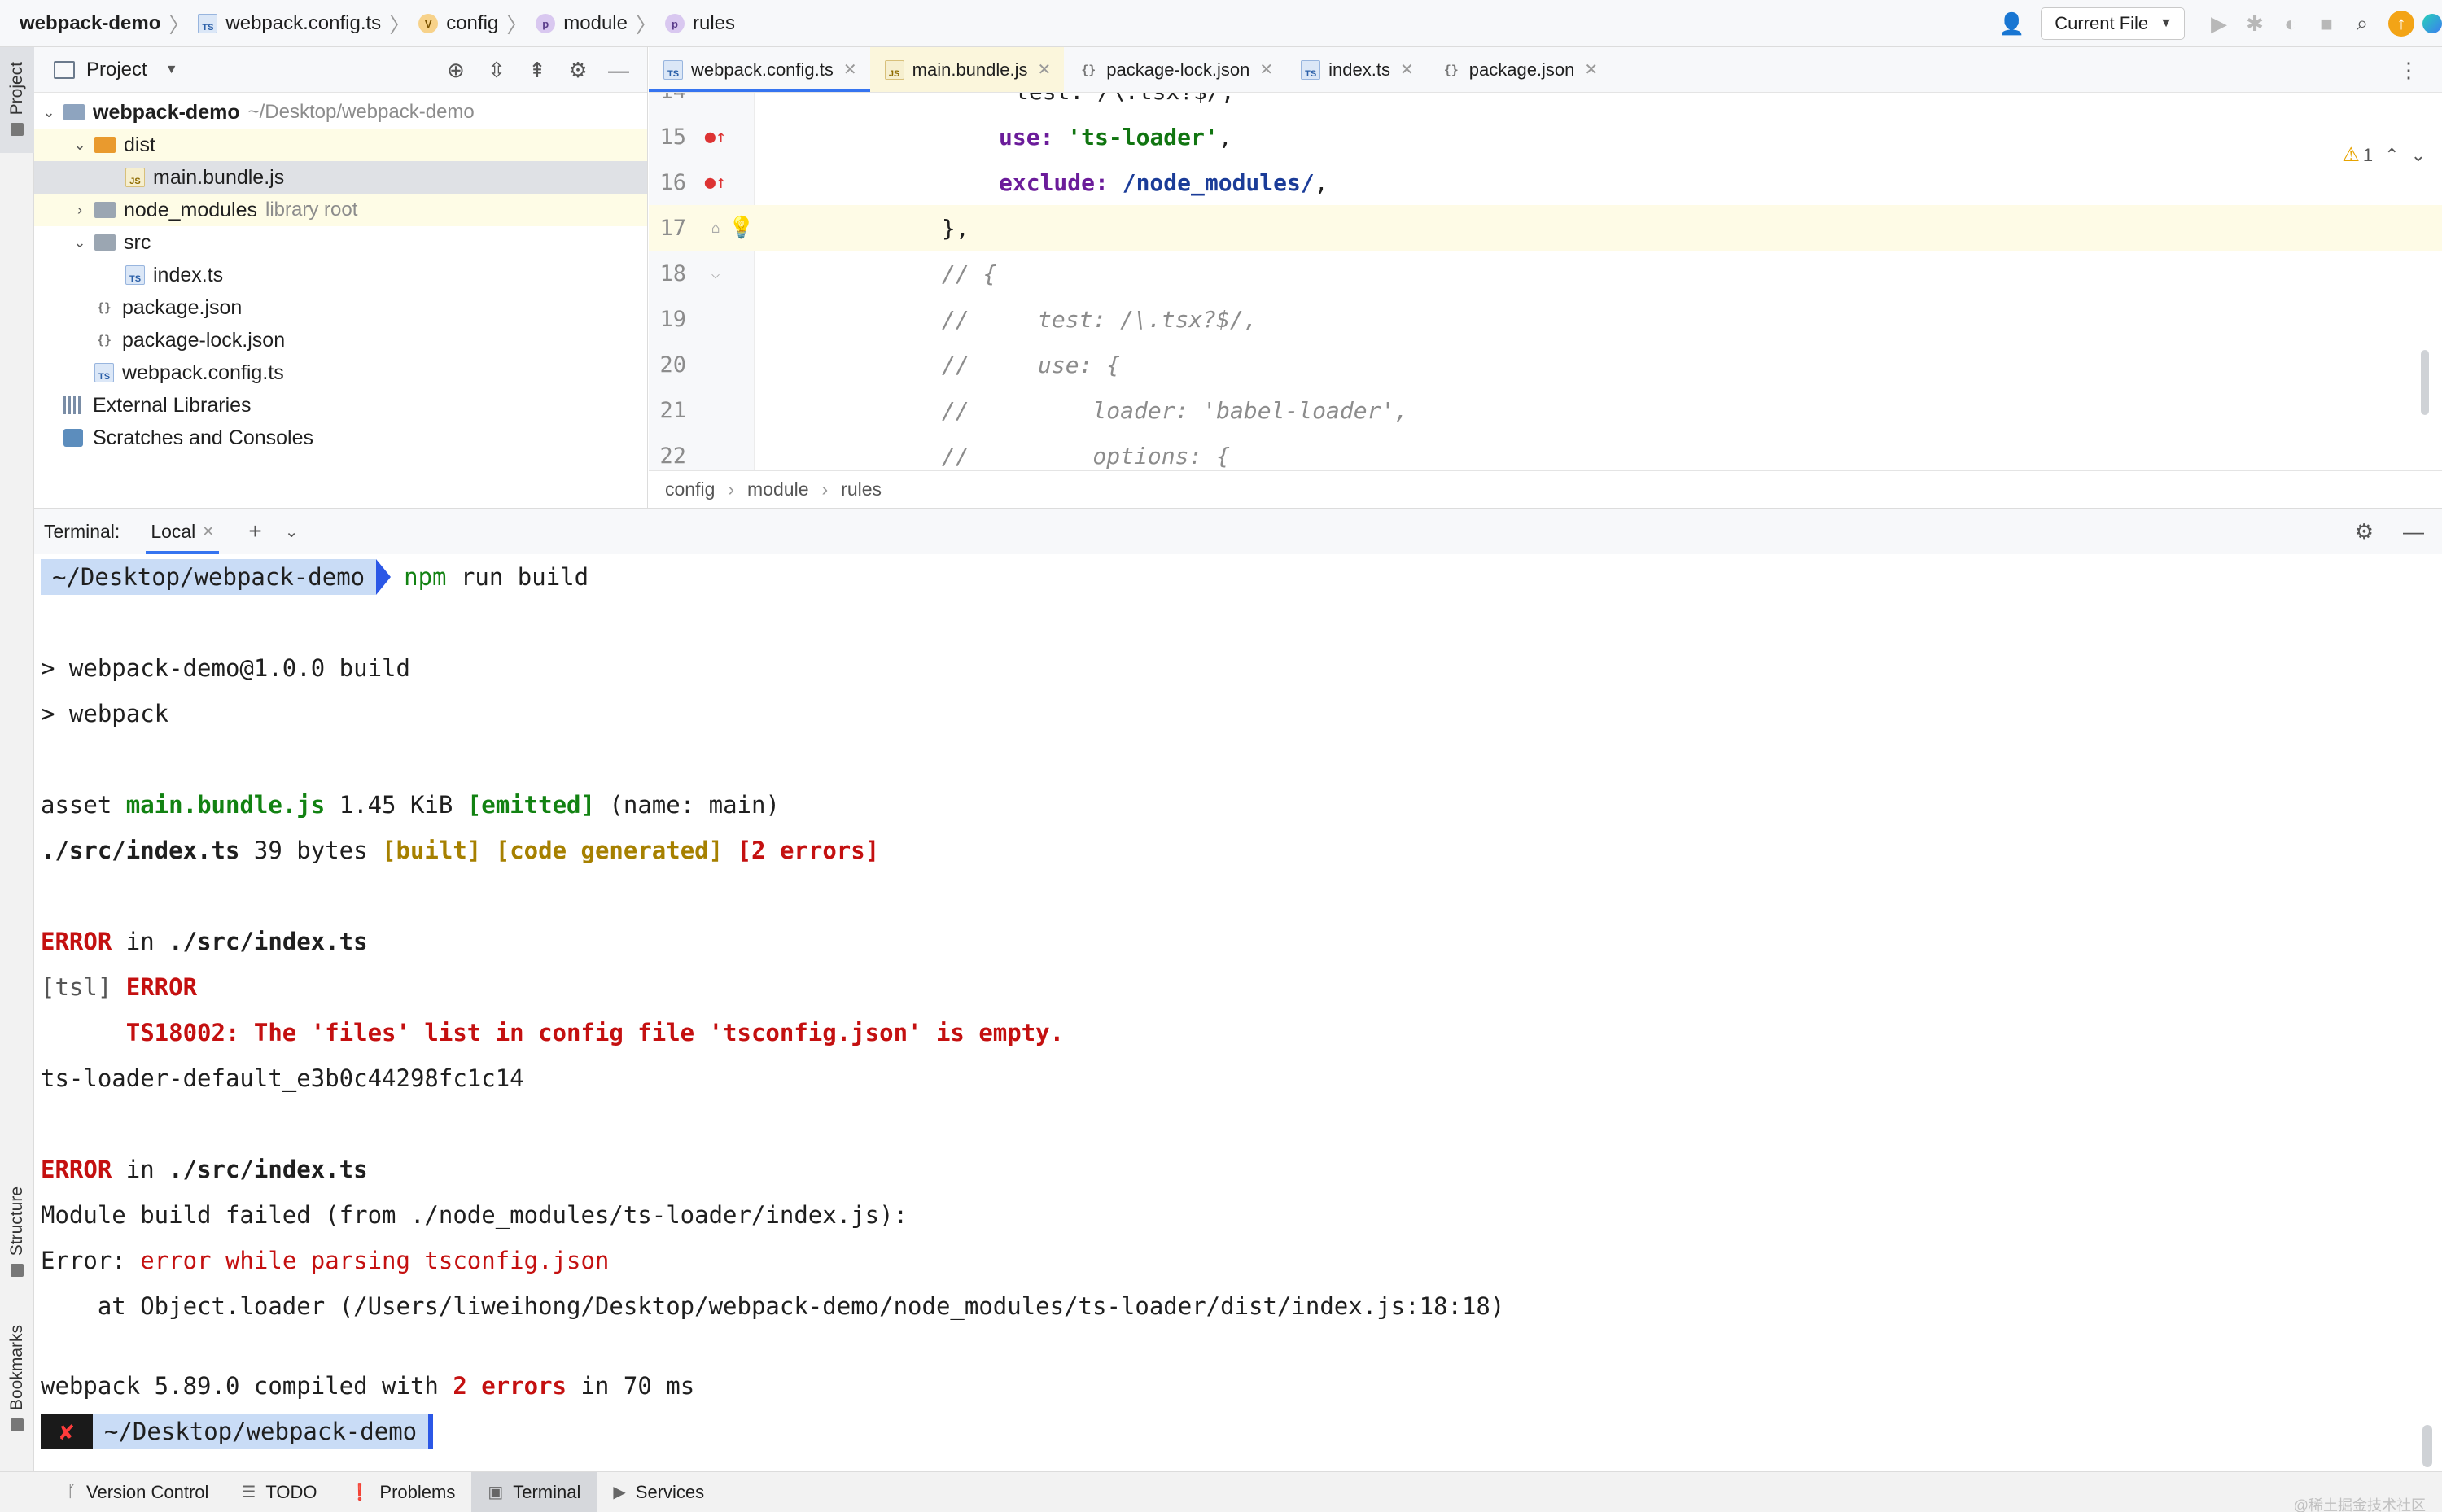  I want to click on chevron-right-icon: ›, so click(79, 210).